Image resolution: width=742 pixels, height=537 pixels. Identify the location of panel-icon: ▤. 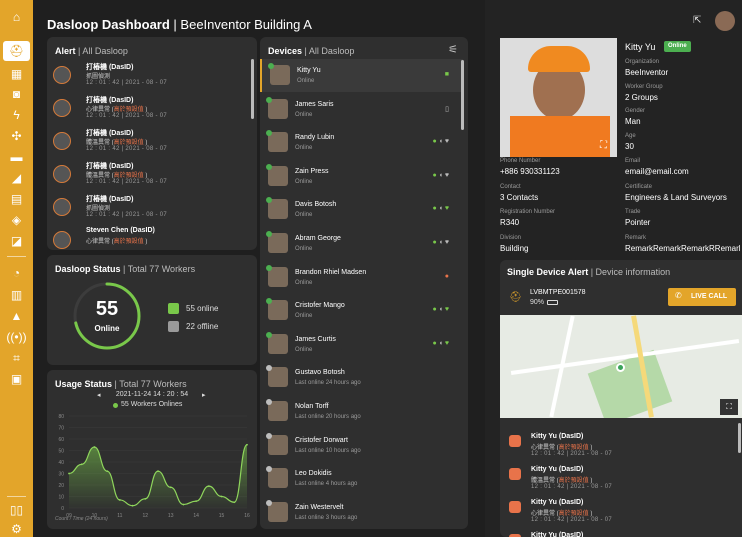
(16, 199).